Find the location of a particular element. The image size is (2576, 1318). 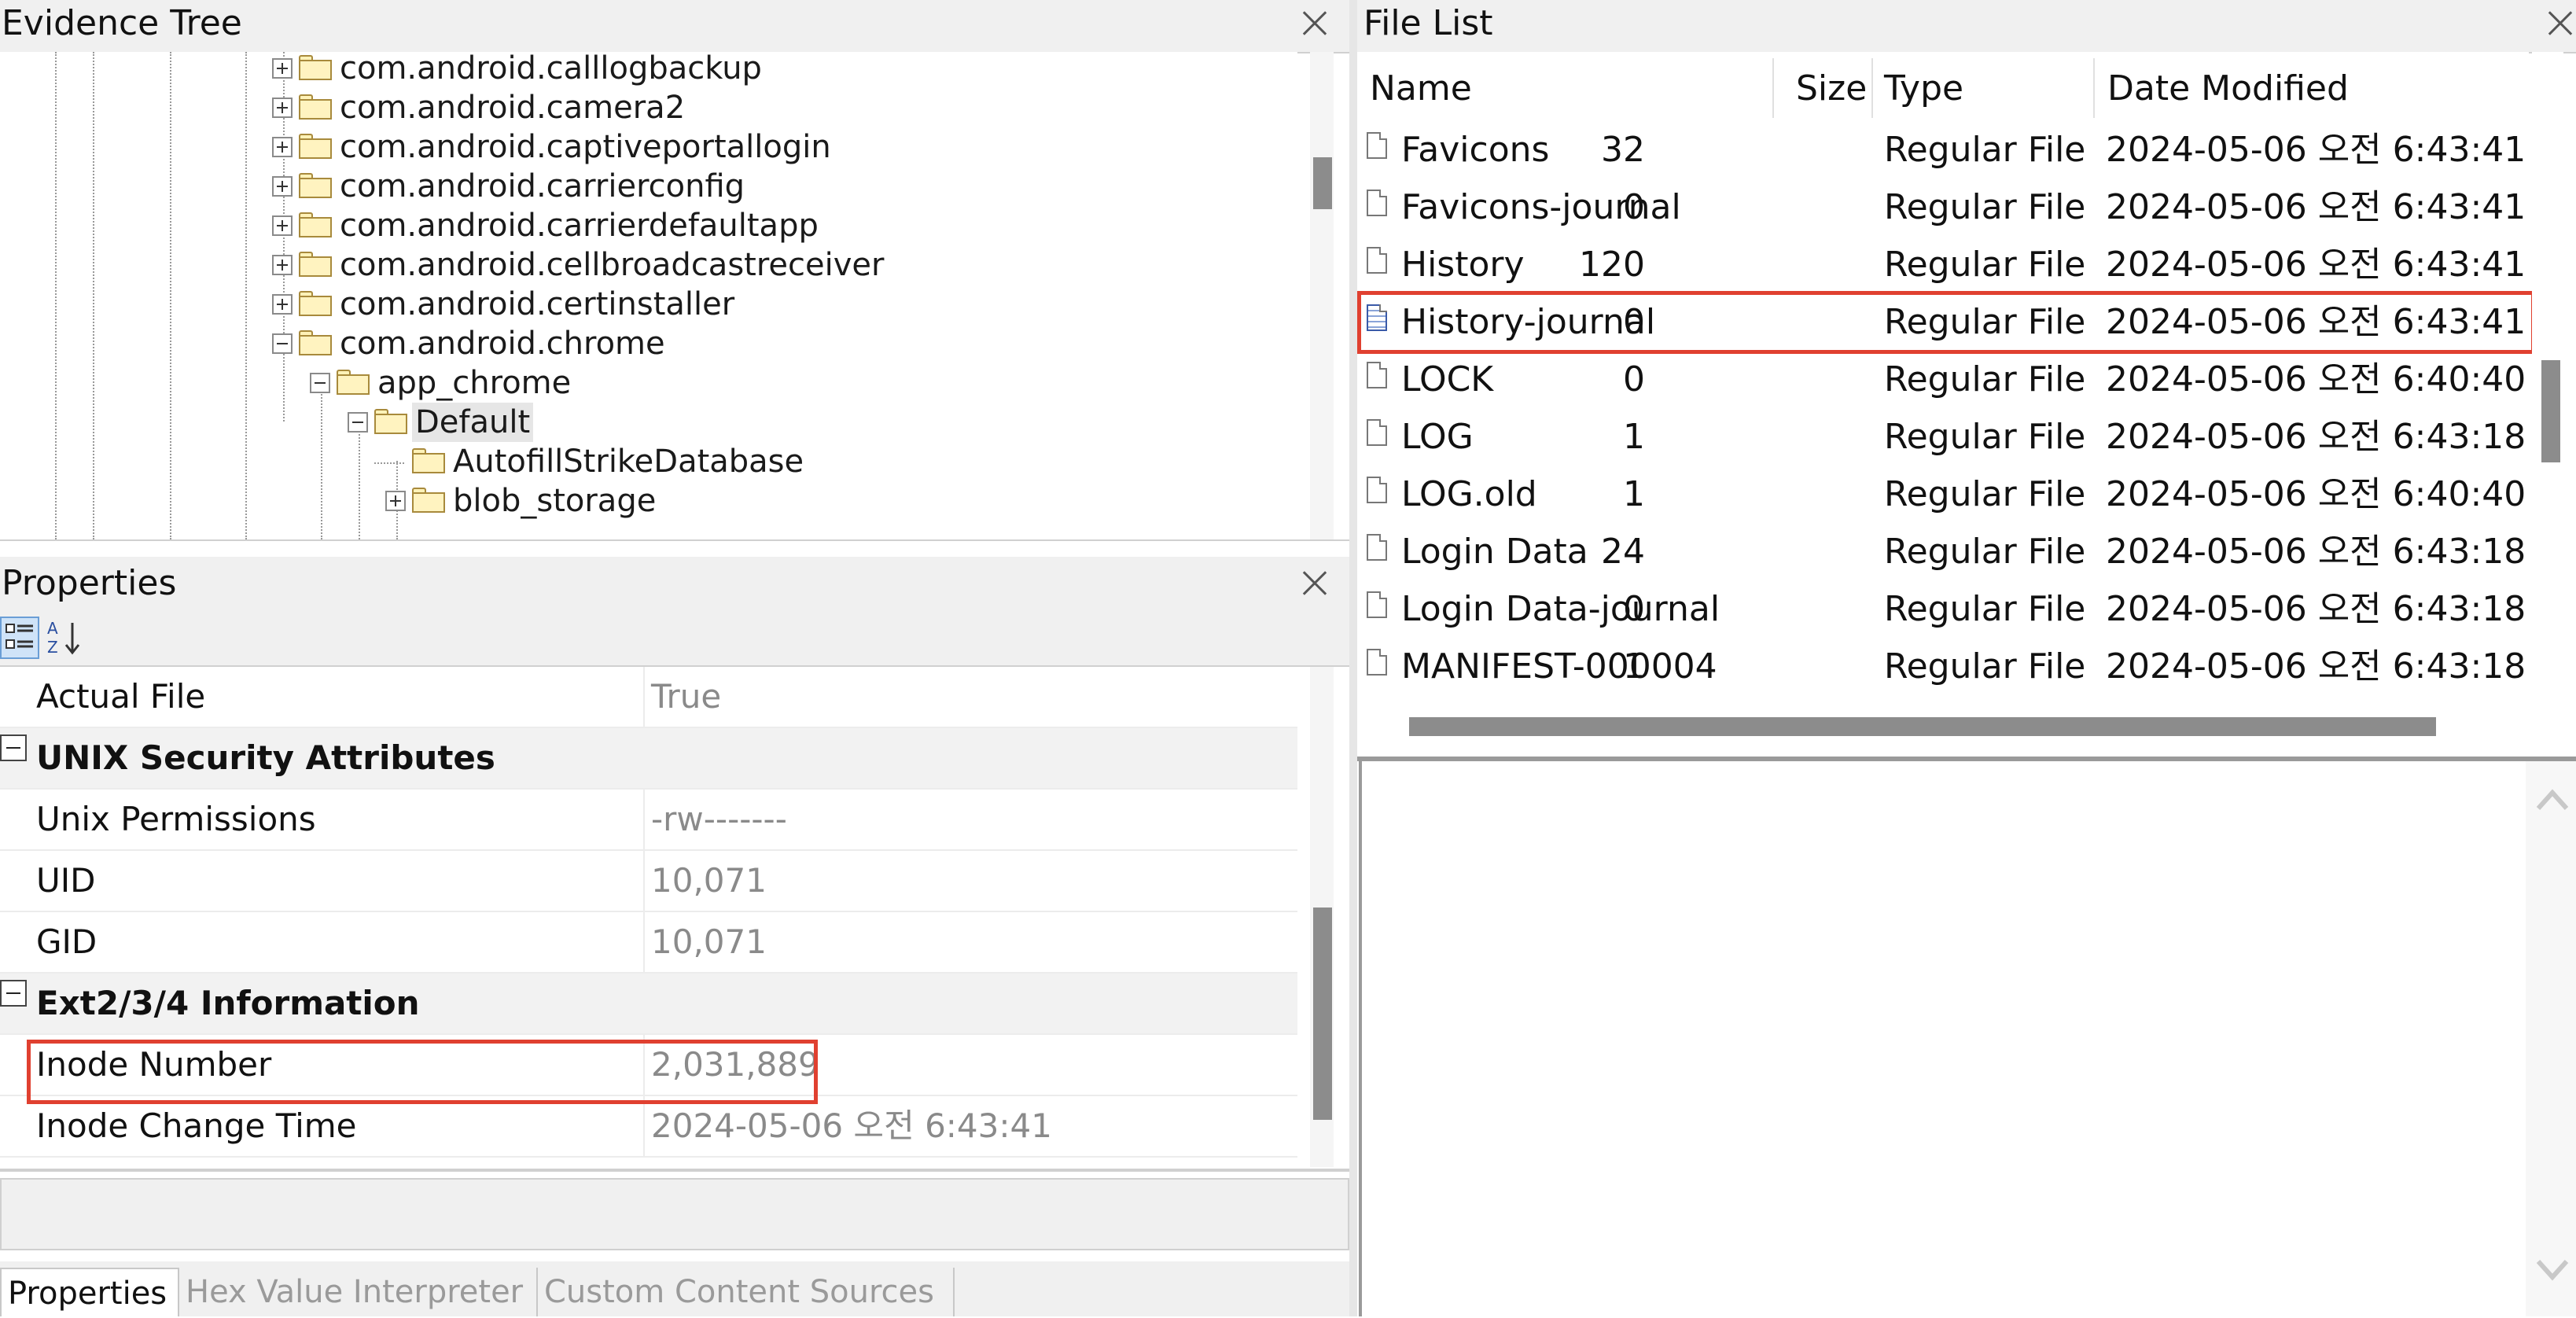

tree-node-label: com.android.calllogbackup is located at coordinates (551, 70).